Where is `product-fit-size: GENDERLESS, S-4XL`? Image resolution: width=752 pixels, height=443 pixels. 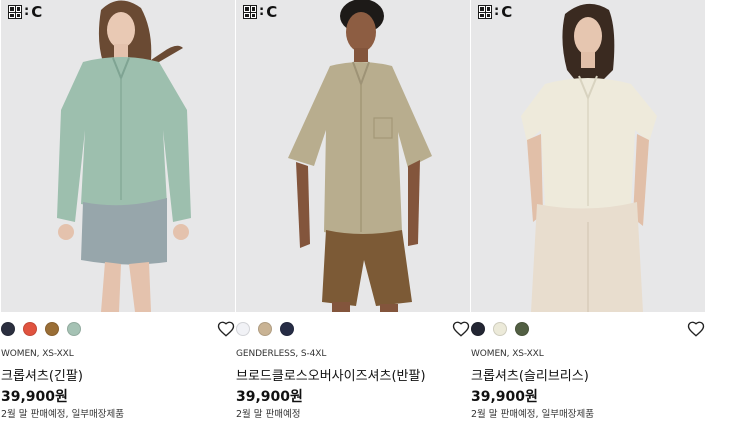
product-fit-size: GENDERLESS, S-4XL is located at coordinates (281, 354).